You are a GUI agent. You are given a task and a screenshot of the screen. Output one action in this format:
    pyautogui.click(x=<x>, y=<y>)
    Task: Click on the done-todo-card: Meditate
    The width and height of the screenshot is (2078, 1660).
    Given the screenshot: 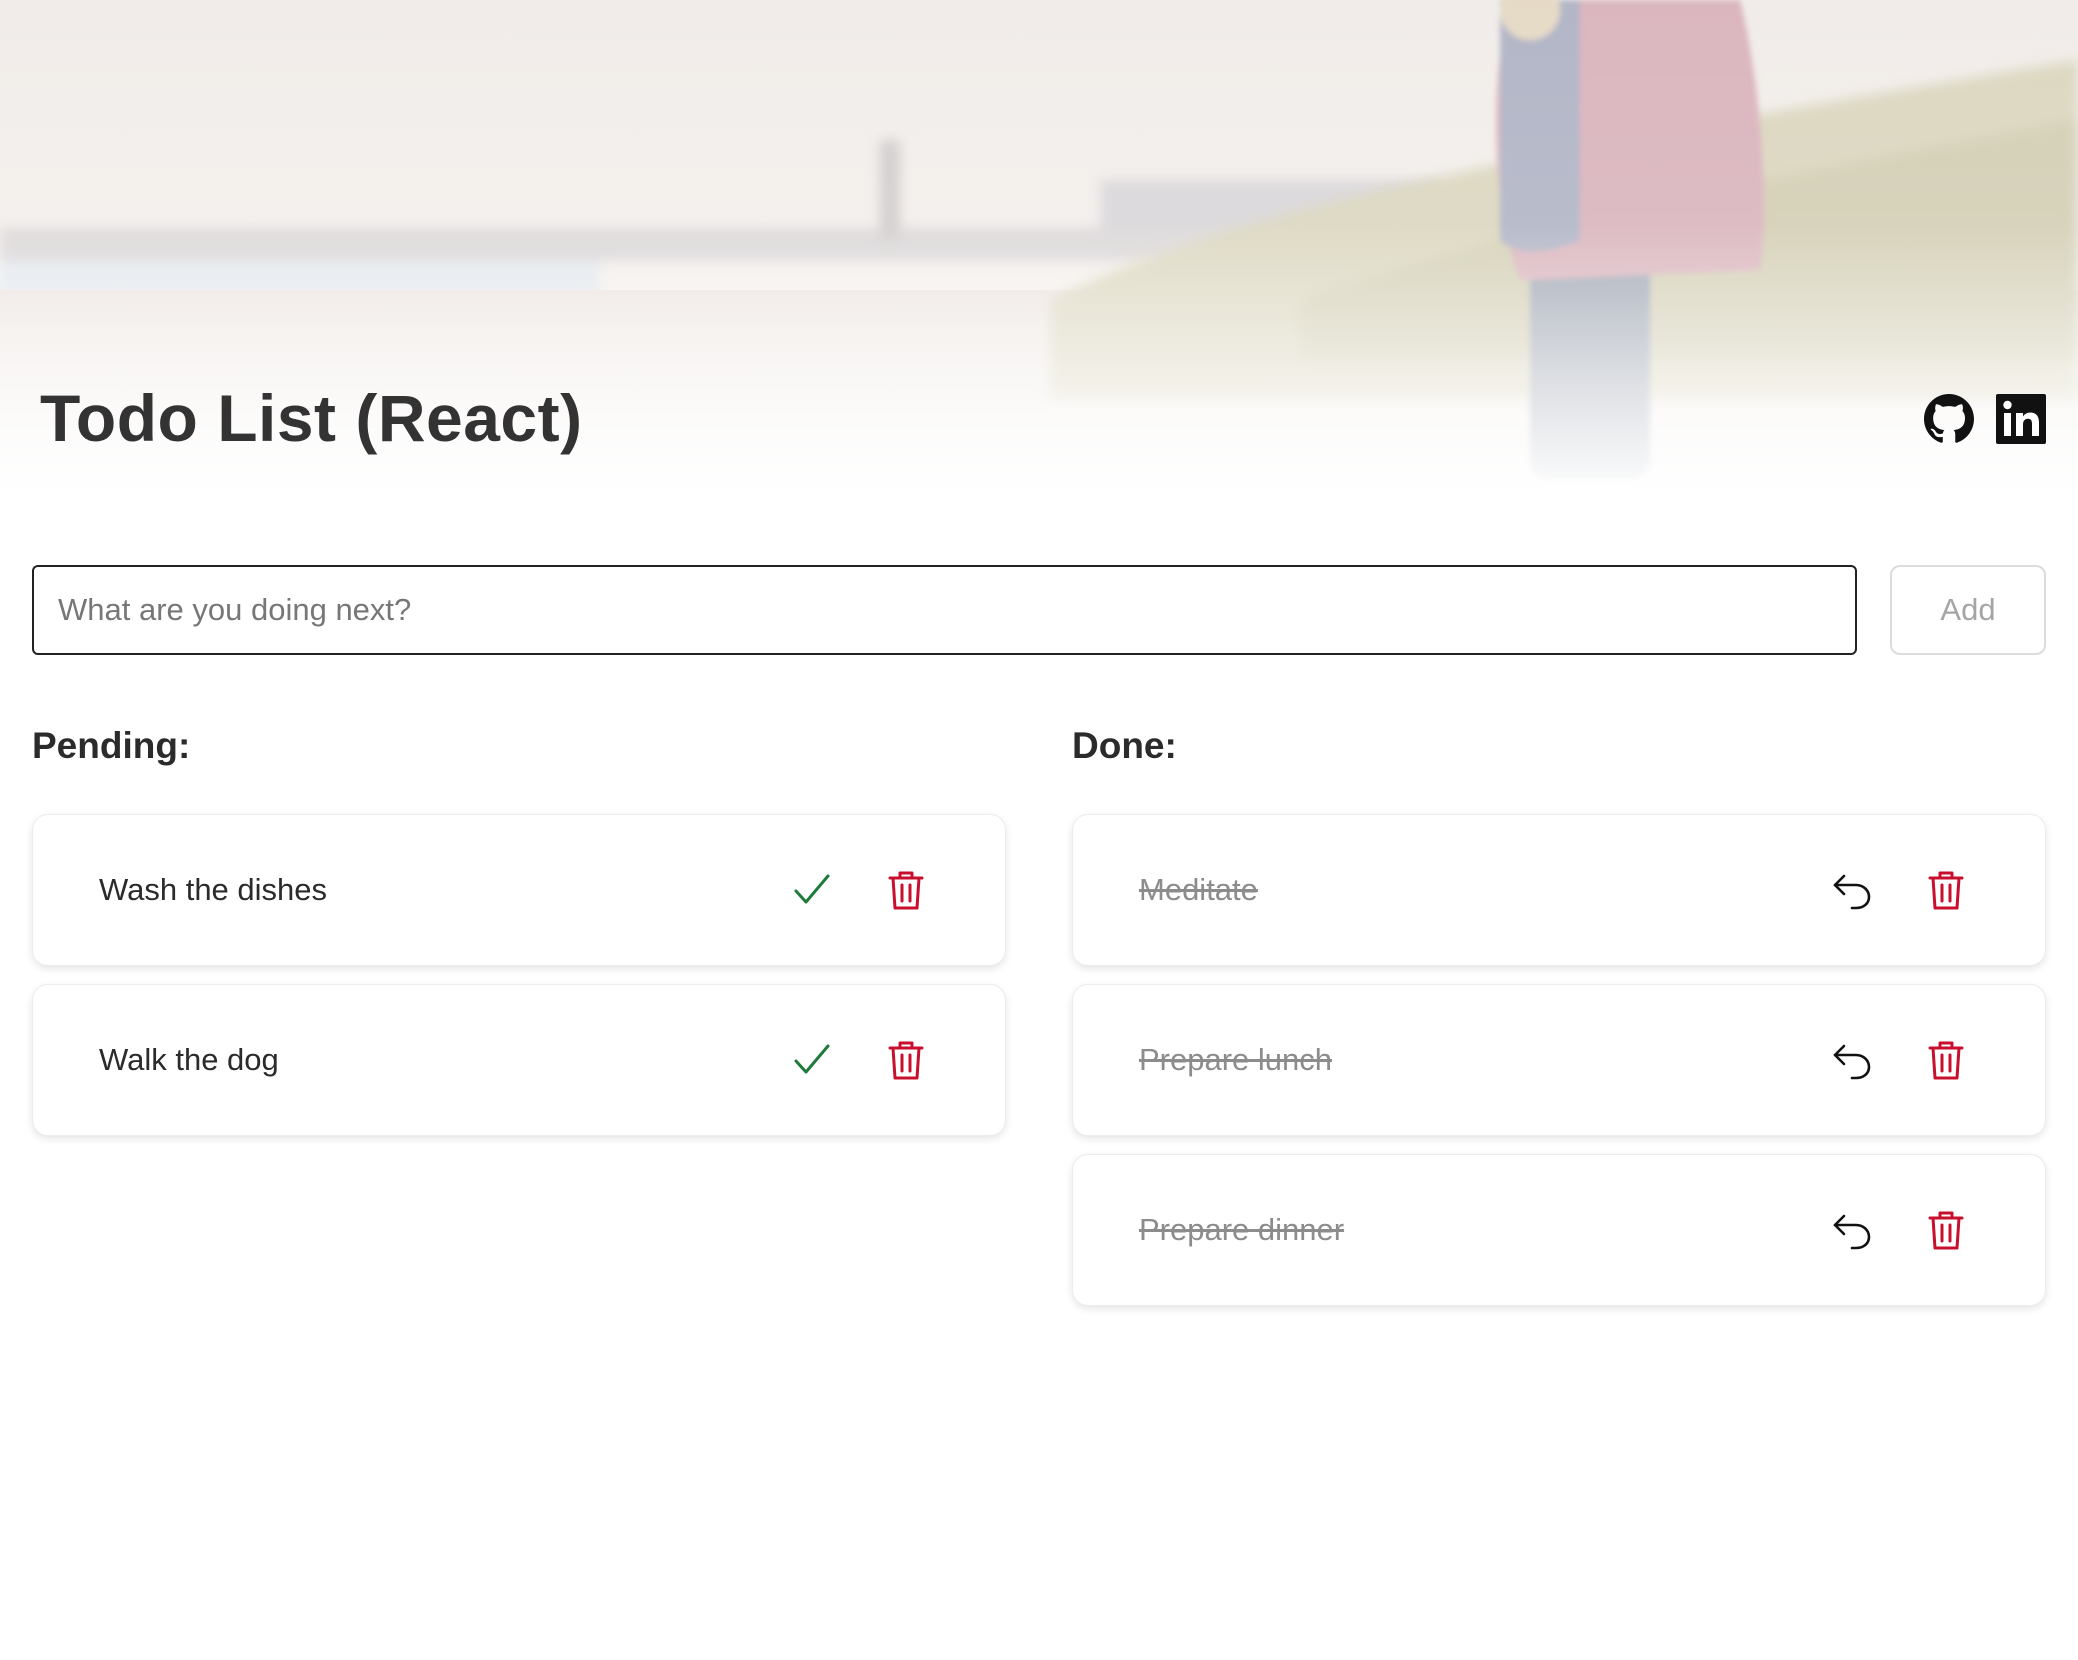 What is the action you would take?
    pyautogui.click(x=1559, y=890)
    